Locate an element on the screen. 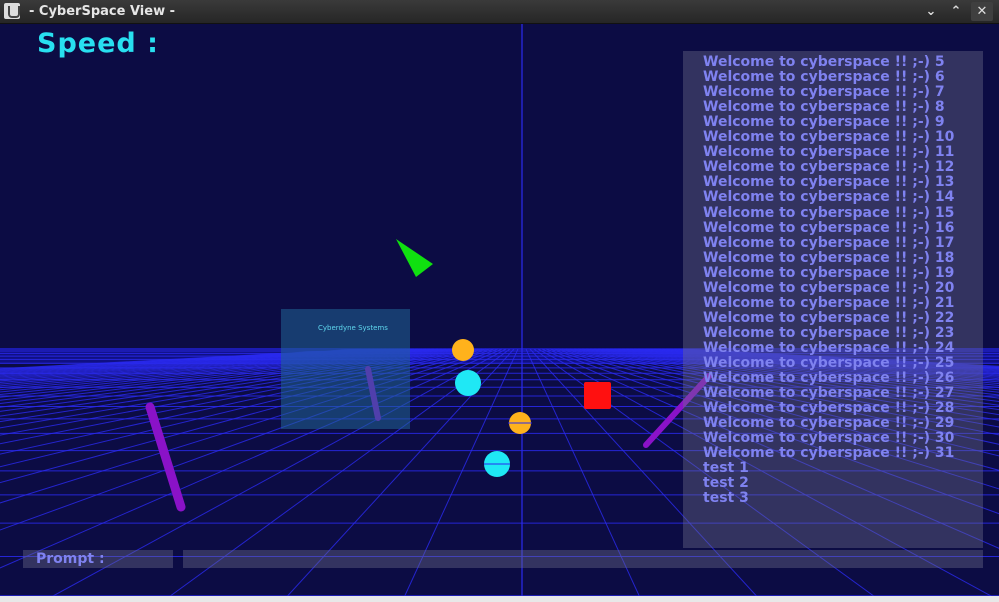  log-line: test 3 is located at coordinates (726, 498).